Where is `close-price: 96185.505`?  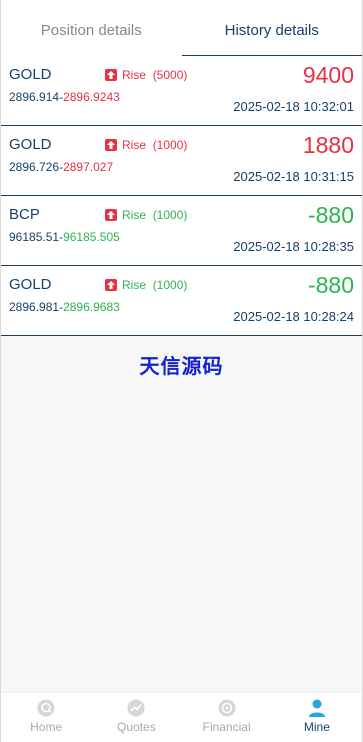
close-price: 96185.505 is located at coordinates (91, 237).